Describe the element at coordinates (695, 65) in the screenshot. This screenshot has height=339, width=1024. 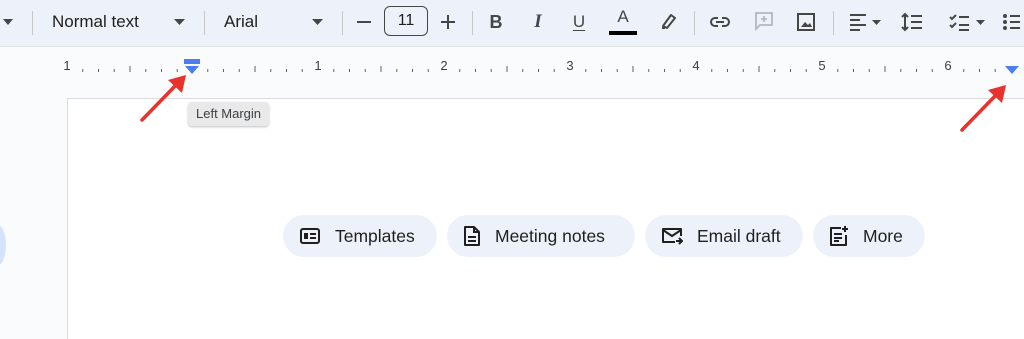
I see `ruler-label: 4` at that location.